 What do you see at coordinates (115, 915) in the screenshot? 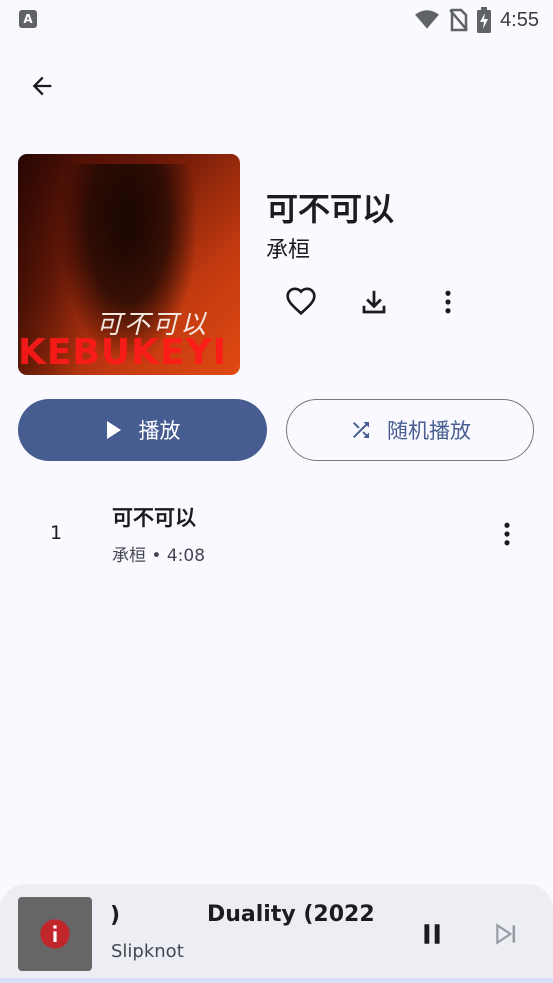
I see `mini-player-title-fragment: )` at bounding box center [115, 915].